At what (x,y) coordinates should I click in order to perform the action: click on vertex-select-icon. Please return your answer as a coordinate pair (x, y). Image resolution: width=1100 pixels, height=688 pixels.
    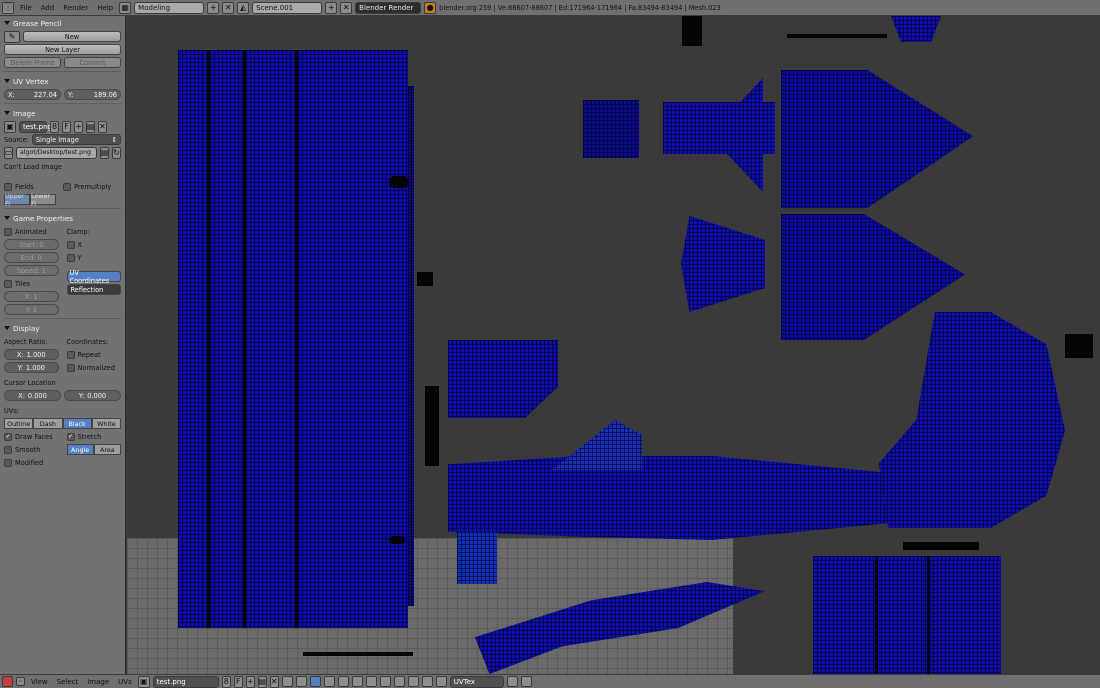
    Looking at the image, I should click on (315, 681).